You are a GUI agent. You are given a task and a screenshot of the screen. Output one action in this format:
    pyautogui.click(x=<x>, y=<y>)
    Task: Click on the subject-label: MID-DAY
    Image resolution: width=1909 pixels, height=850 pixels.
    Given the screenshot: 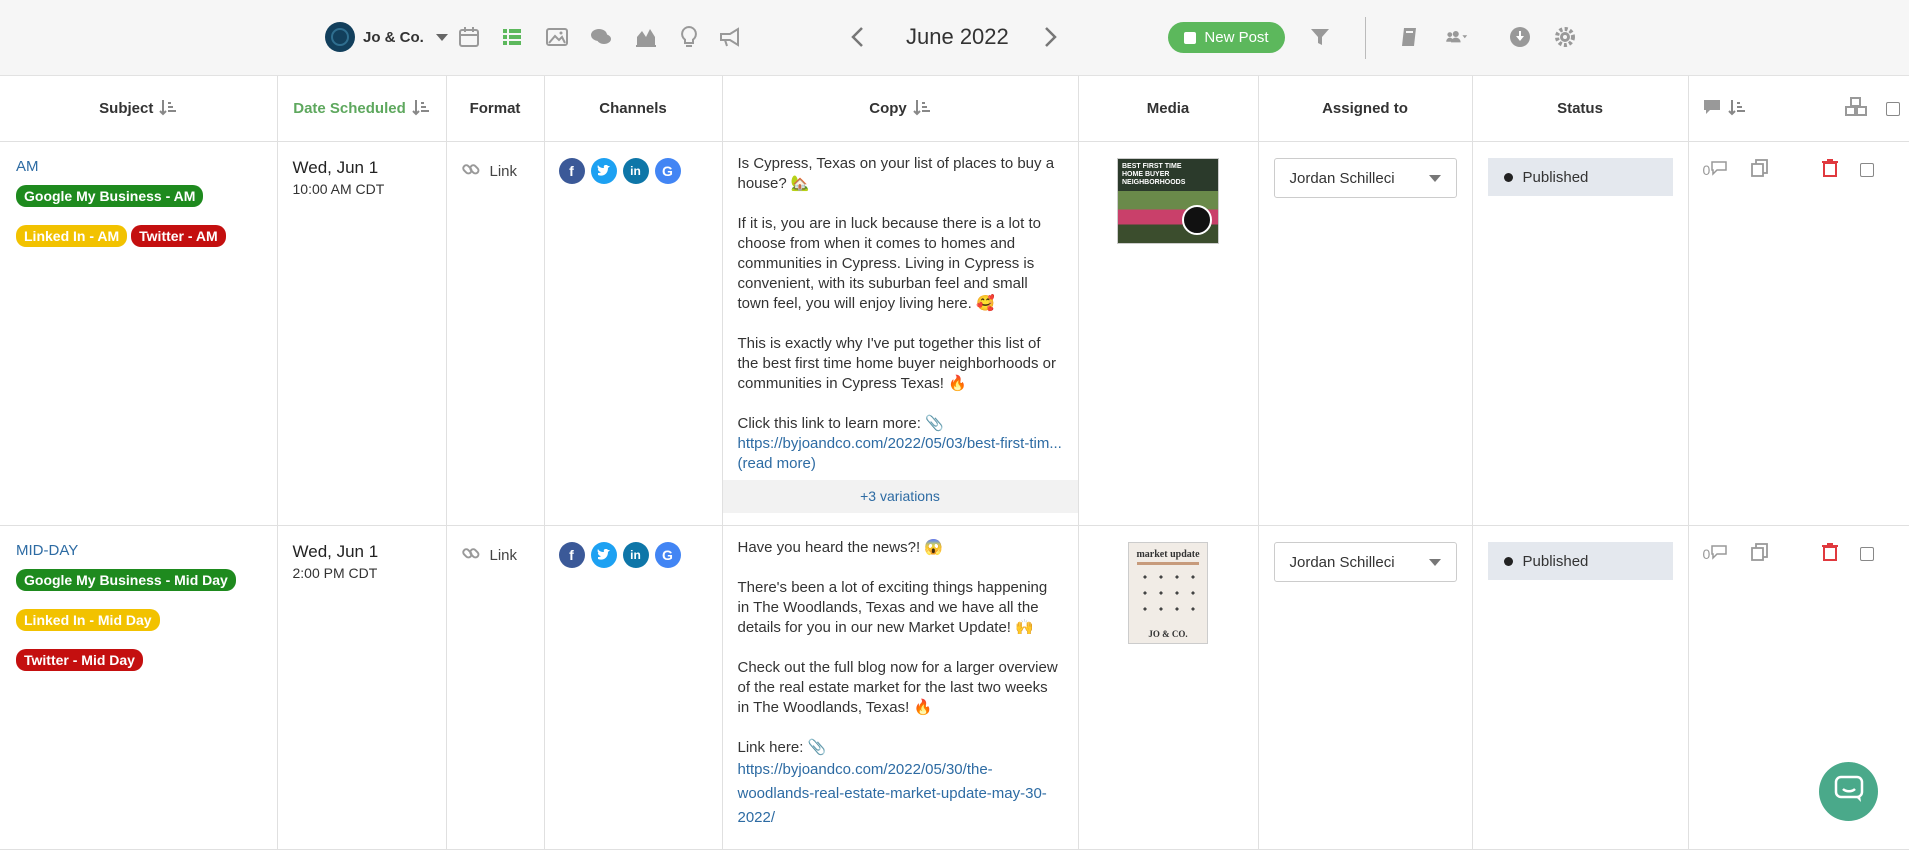 What is the action you would take?
    pyautogui.click(x=146, y=550)
    